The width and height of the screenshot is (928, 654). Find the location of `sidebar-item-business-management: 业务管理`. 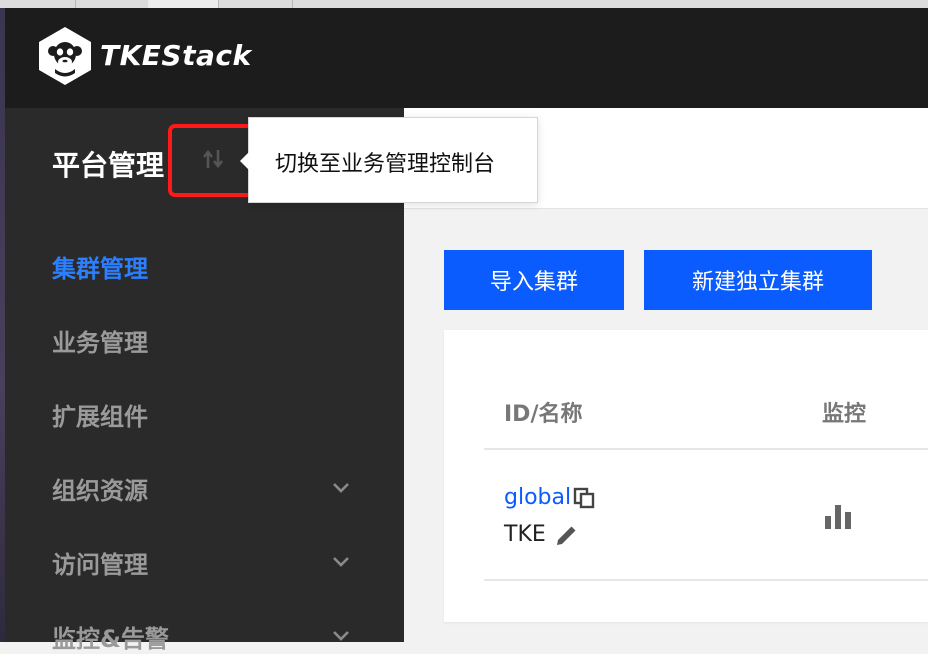

sidebar-item-business-management: 业务管理 is located at coordinates (100, 340).